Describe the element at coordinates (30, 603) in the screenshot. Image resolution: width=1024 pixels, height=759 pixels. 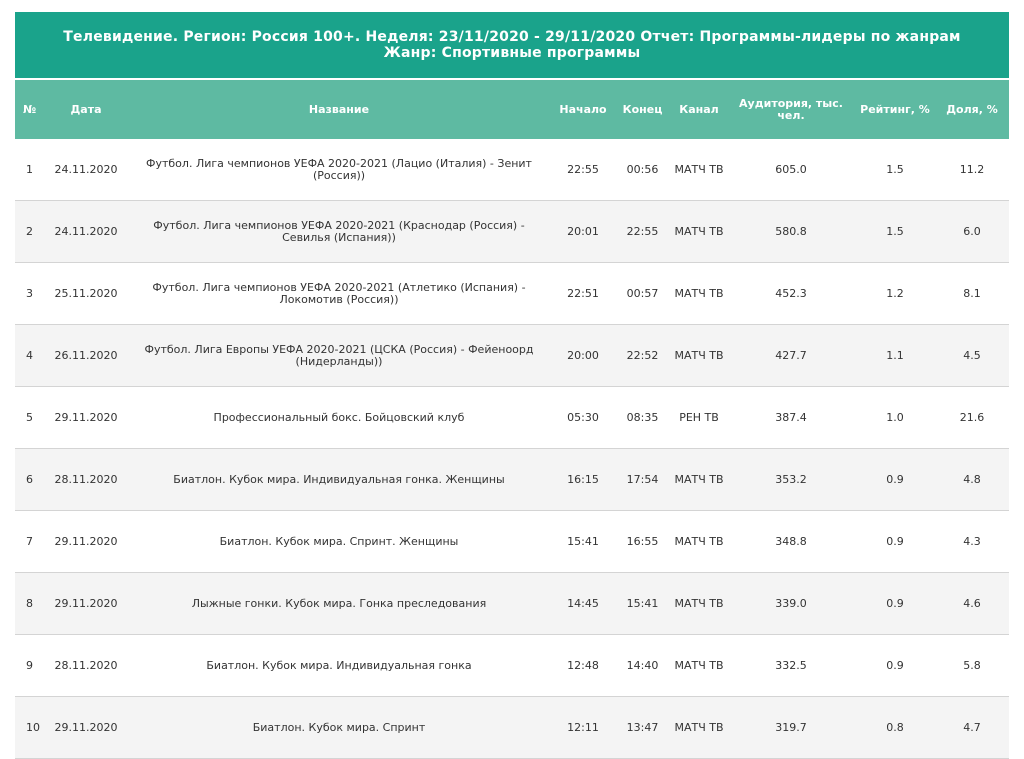
I see `cell-num: 8` at that location.